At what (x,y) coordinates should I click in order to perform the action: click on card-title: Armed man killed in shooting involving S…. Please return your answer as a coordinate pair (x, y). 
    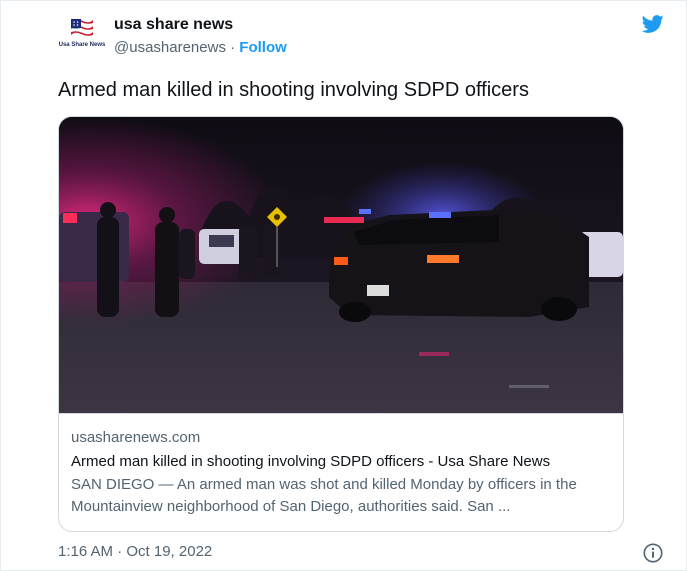
    Looking at the image, I should click on (311, 461).